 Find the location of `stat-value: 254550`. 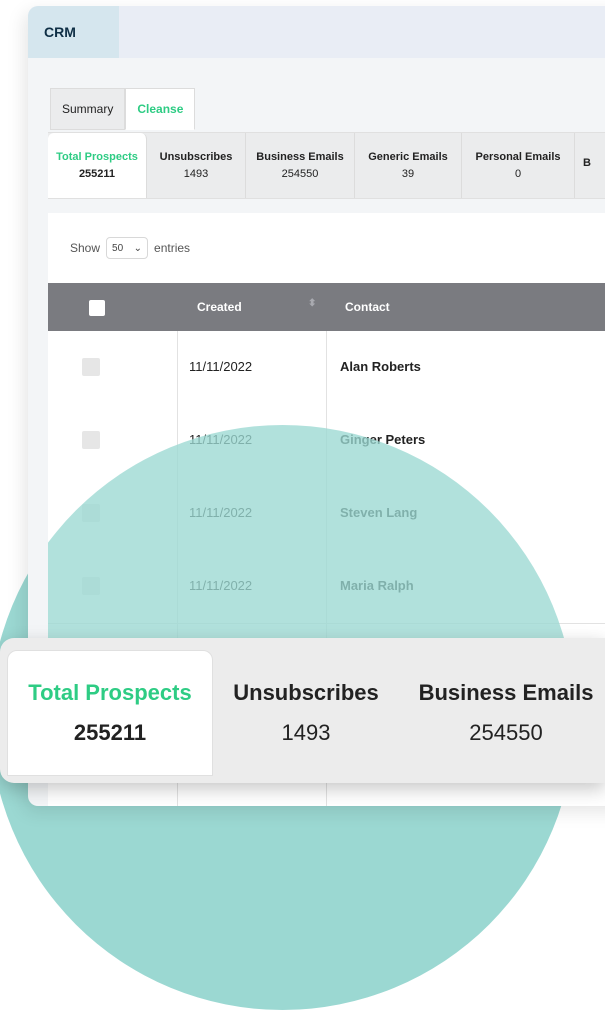

stat-value: 254550 is located at coordinates (300, 174).